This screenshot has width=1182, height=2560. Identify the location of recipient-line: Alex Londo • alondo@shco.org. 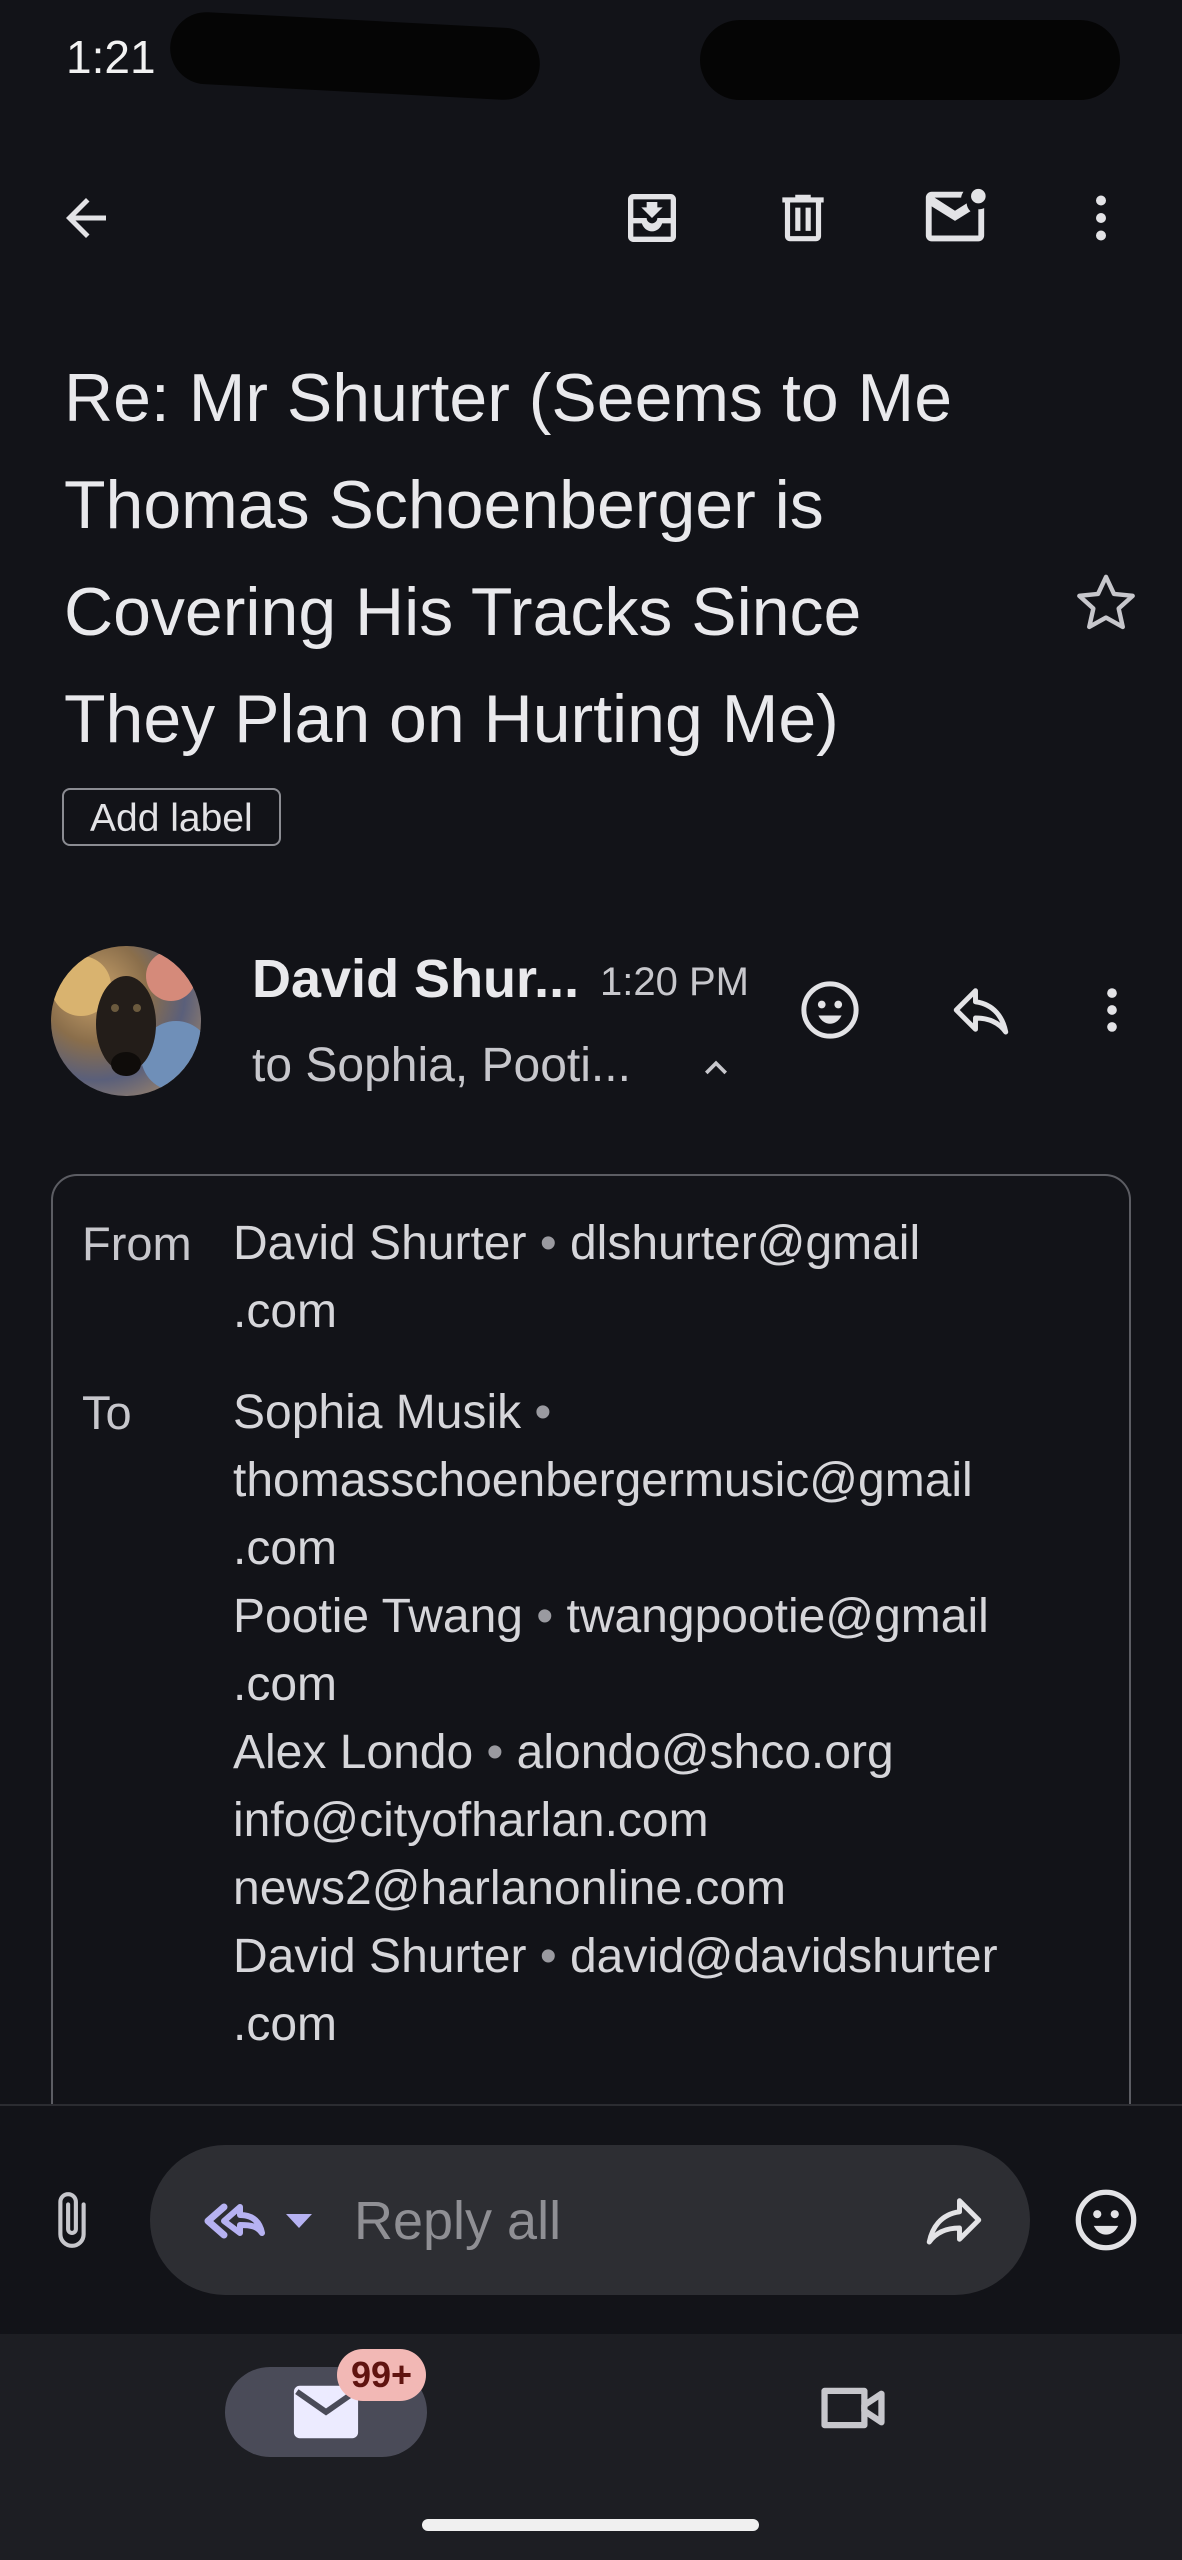
(563, 1752).